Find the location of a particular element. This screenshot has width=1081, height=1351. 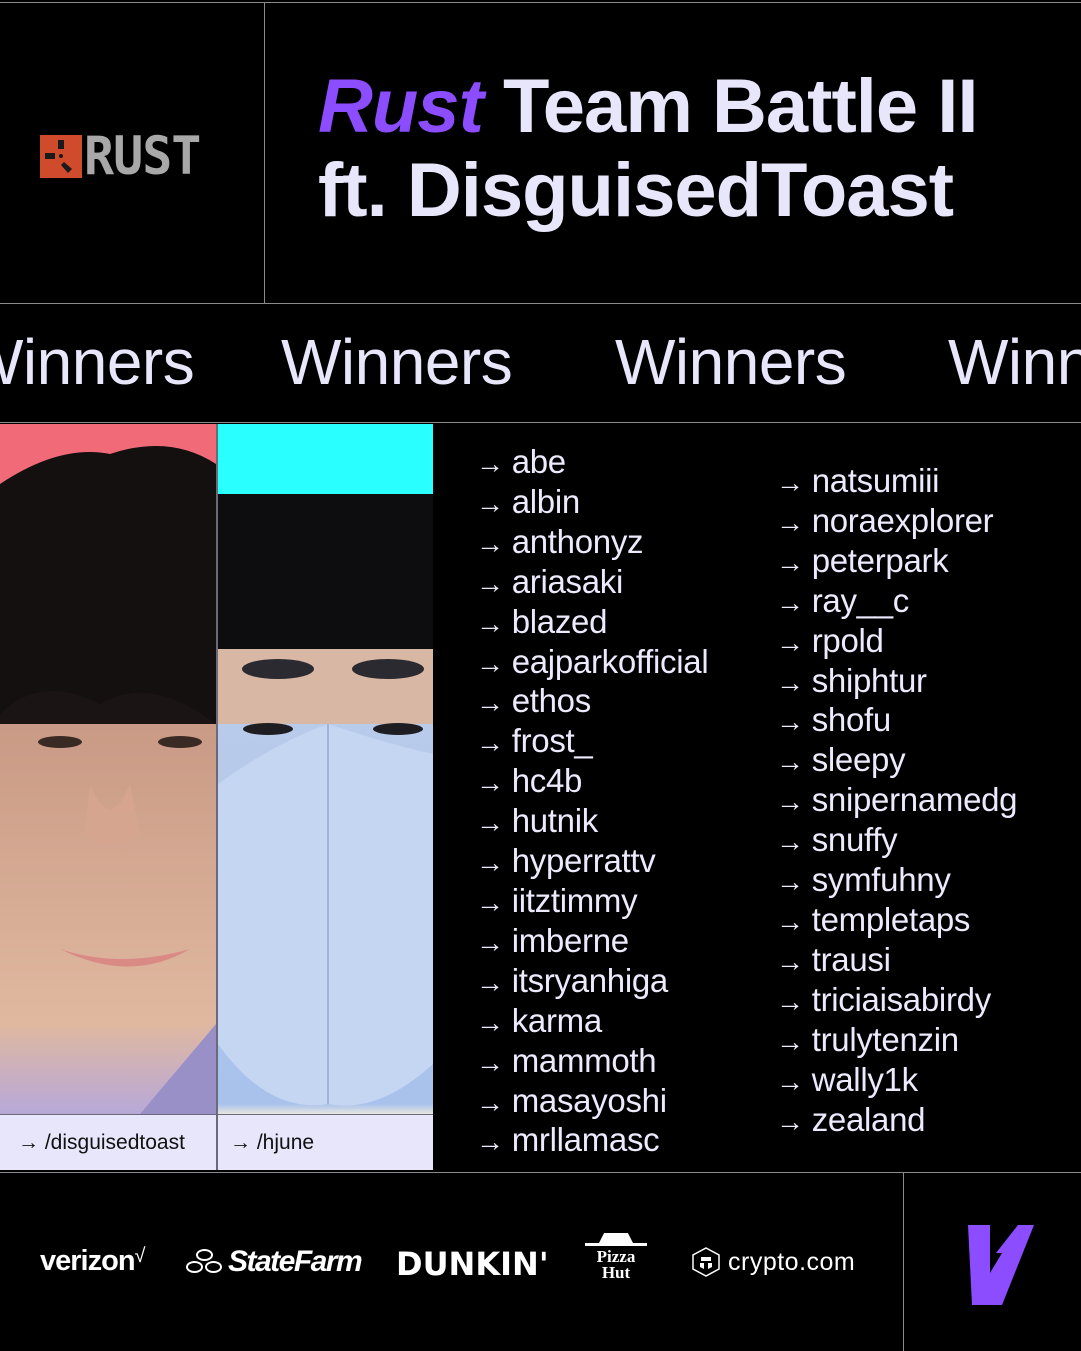

photo-divider is located at coordinates (217, 797).